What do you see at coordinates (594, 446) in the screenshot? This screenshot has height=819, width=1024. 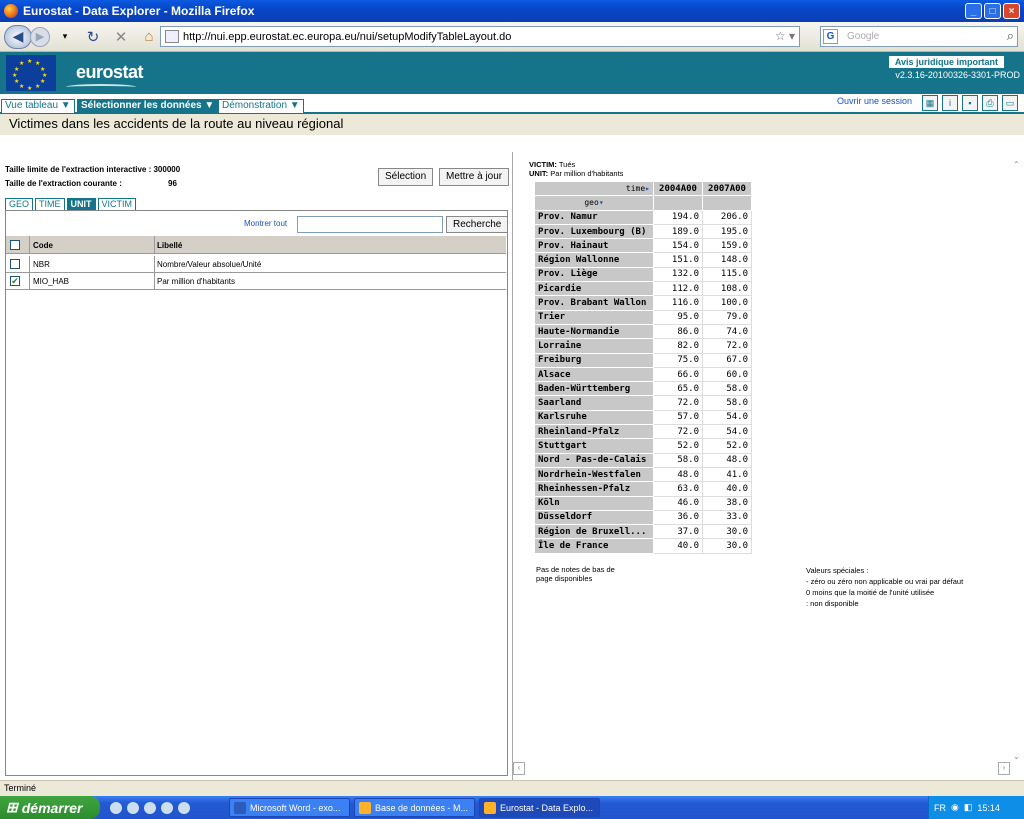 I see `row-header-geo: Stuttgart` at bounding box center [594, 446].